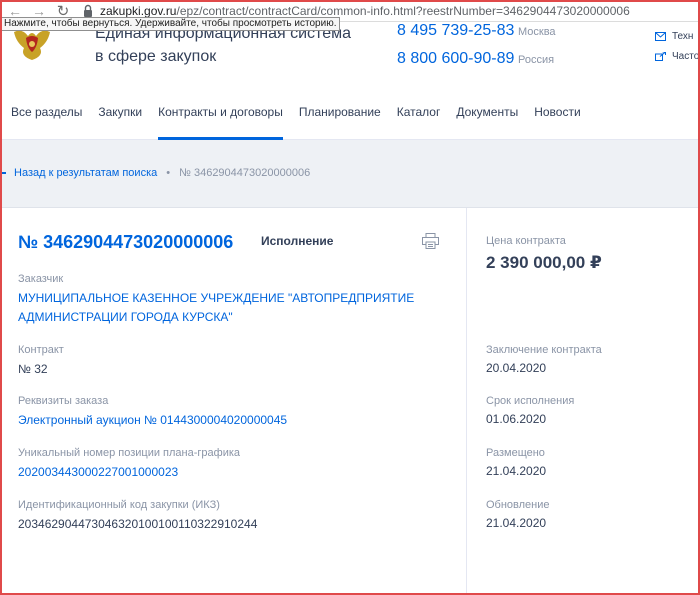  I want to click on nav-item-catalog: Каталог, so click(419, 112).